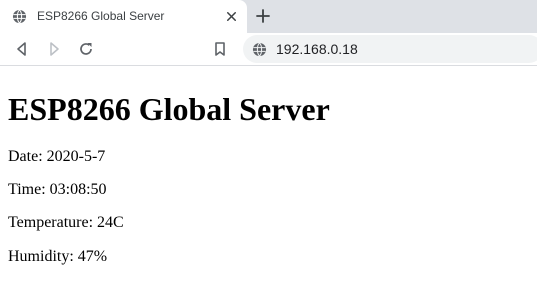 The width and height of the screenshot is (537, 302). I want to click on plus-icon, so click(263, 16).